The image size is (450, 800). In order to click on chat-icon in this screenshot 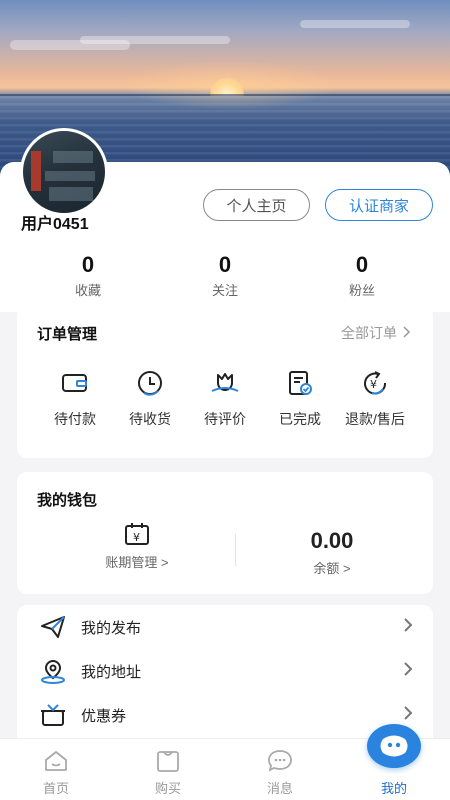, I will do `click(280, 761)`.